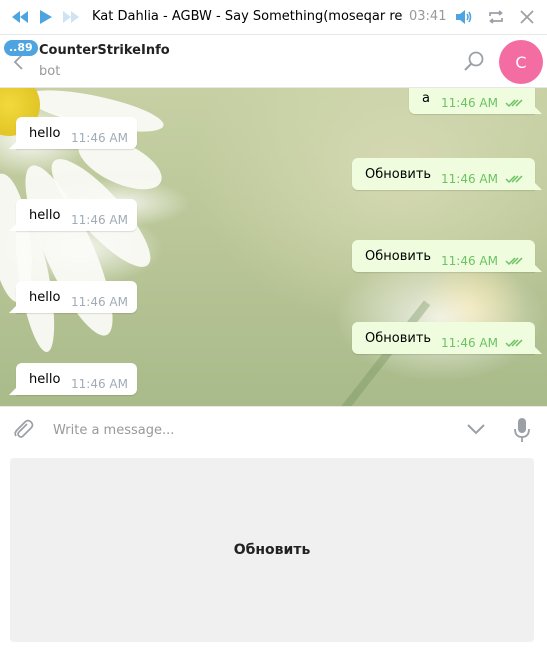  What do you see at coordinates (46, 17) in the screenshot?
I see `play-icon` at bounding box center [46, 17].